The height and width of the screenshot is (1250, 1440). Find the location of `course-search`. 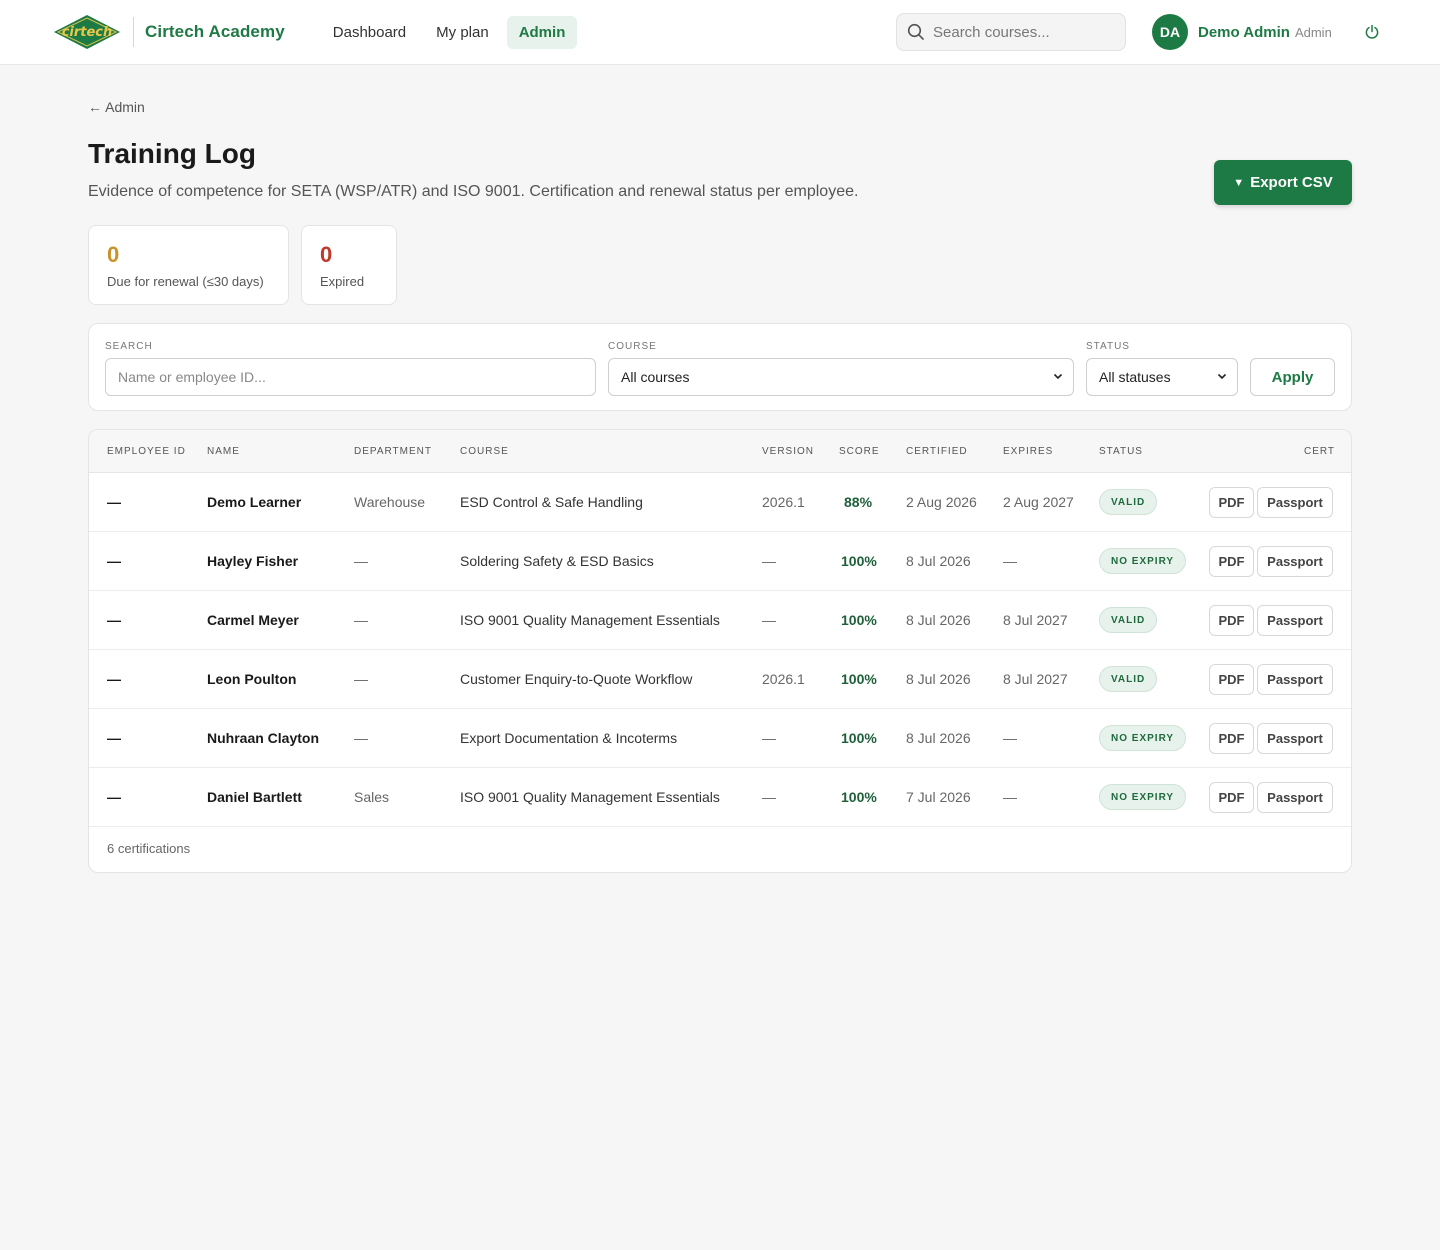

course-search is located at coordinates (1011, 32).